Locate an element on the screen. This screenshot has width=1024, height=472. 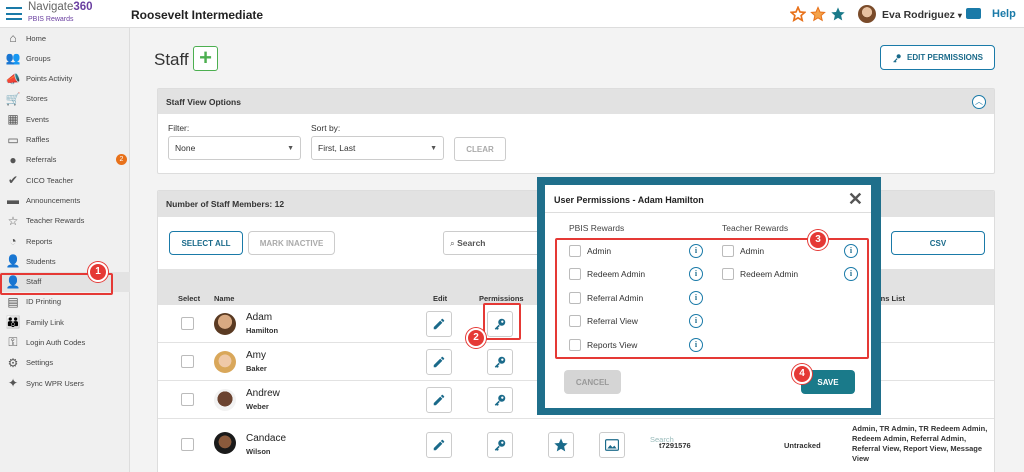
user-menu: Eva Rodriguez ▾ is located at coordinates (922, 15).